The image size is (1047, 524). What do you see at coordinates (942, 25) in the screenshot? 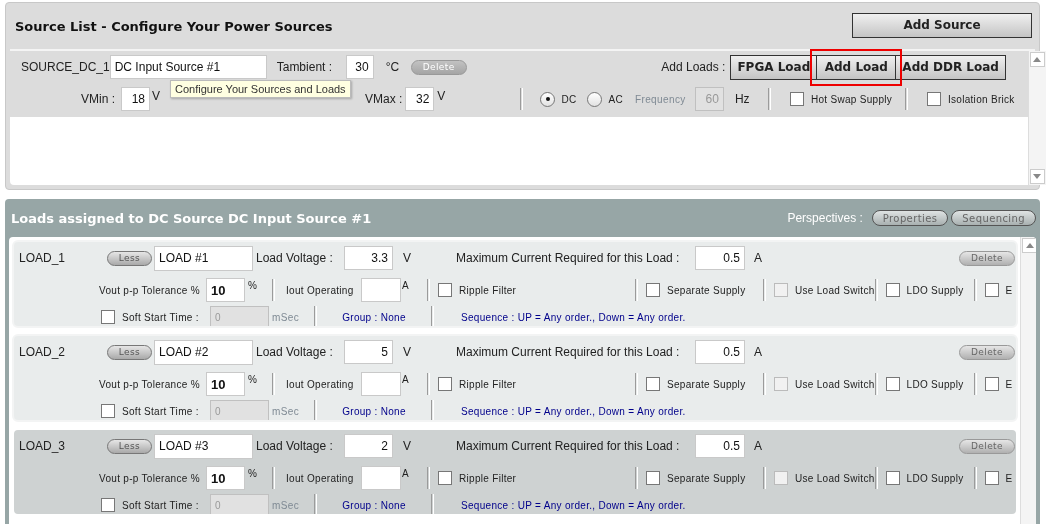
I see `add-source-button: Add Source` at bounding box center [942, 25].